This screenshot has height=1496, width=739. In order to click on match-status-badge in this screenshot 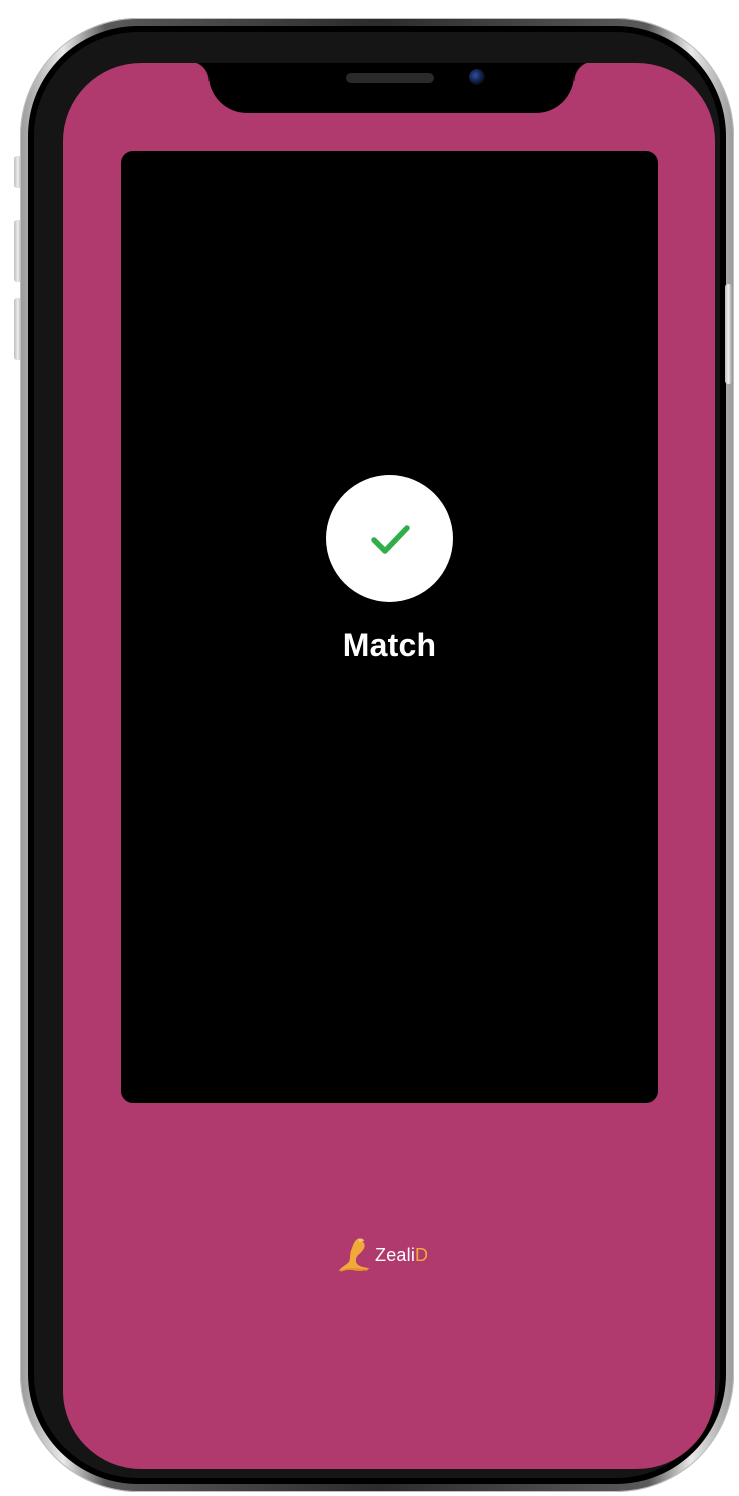, I will do `click(389, 538)`.